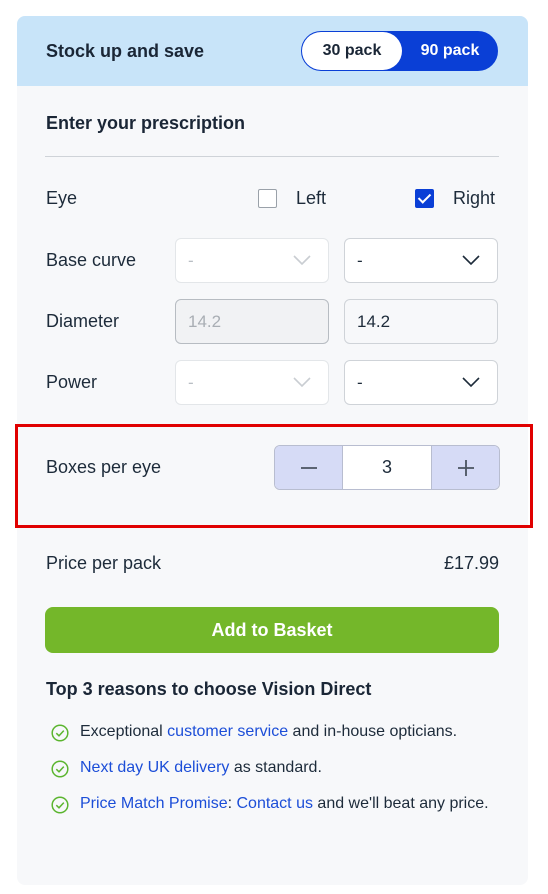 The image size is (548, 894). Describe the element at coordinates (124, 731) in the screenshot. I see `reason-text-part: Exceptional` at that location.